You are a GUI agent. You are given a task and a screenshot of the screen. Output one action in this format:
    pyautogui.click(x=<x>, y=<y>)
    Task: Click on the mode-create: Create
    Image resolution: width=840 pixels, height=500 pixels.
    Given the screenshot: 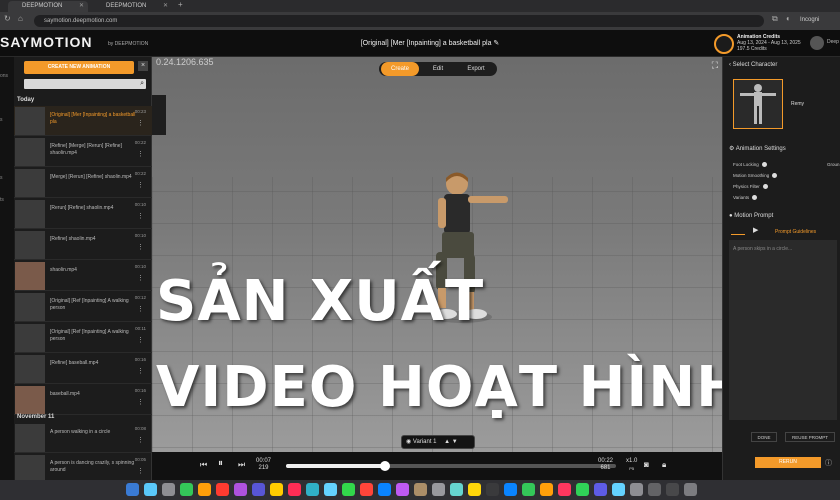 What is the action you would take?
    pyautogui.click(x=400, y=69)
    